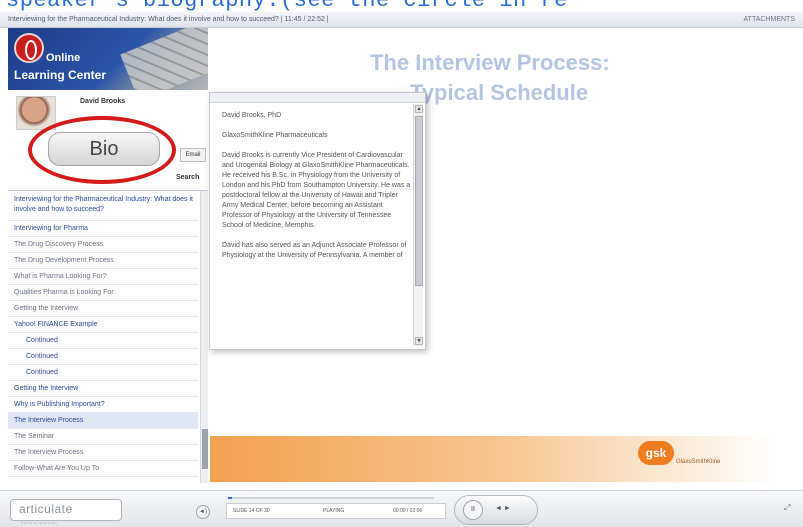 The image size is (803, 527). I want to click on volume-icon: ◄), so click(203, 512).